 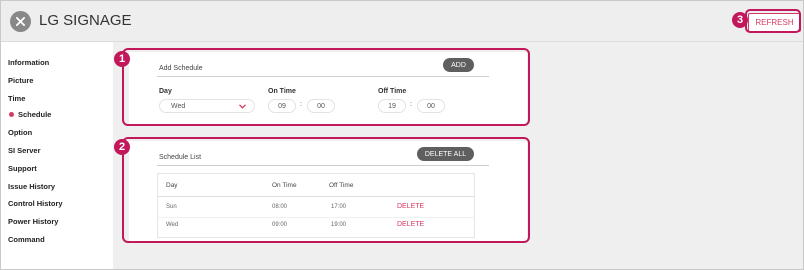 What do you see at coordinates (31, 186) in the screenshot?
I see `sidebar-item-issue-history: Issue History` at bounding box center [31, 186].